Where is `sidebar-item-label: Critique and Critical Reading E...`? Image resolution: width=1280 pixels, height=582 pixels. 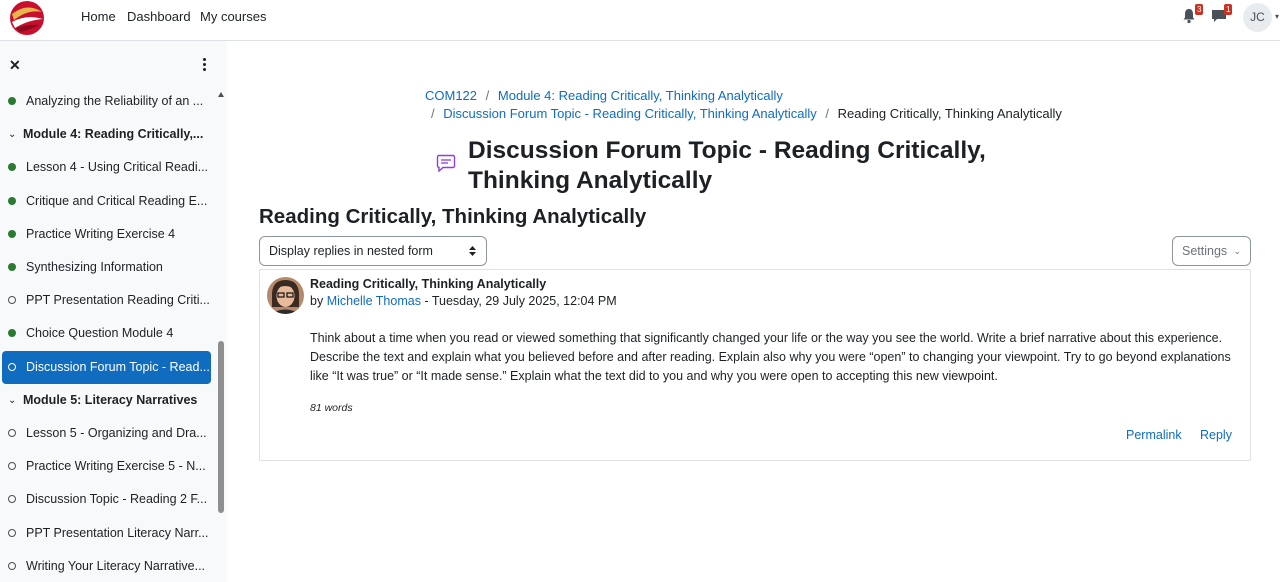
sidebar-item-label: Critique and Critical Reading E... is located at coordinates (117, 200).